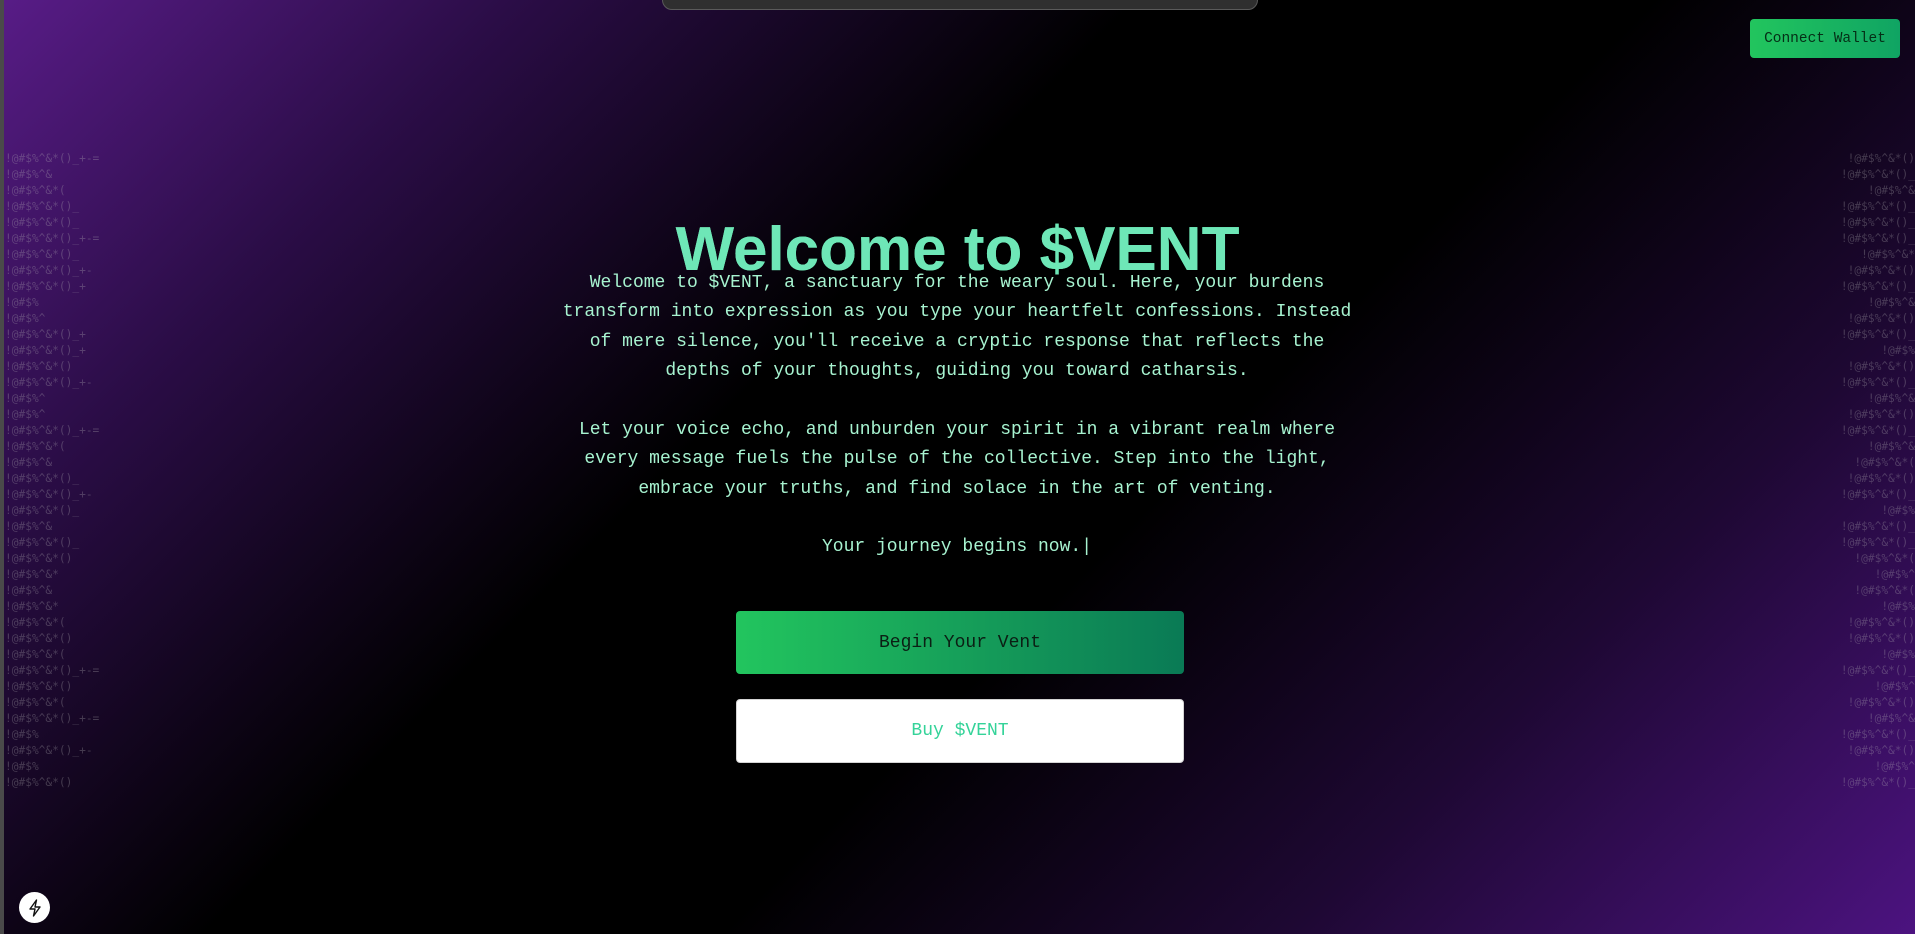 The width and height of the screenshot is (1915, 934). What do you see at coordinates (960, 731) in the screenshot?
I see `buy-vent-button: Buy $VENT` at bounding box center [960, 731].